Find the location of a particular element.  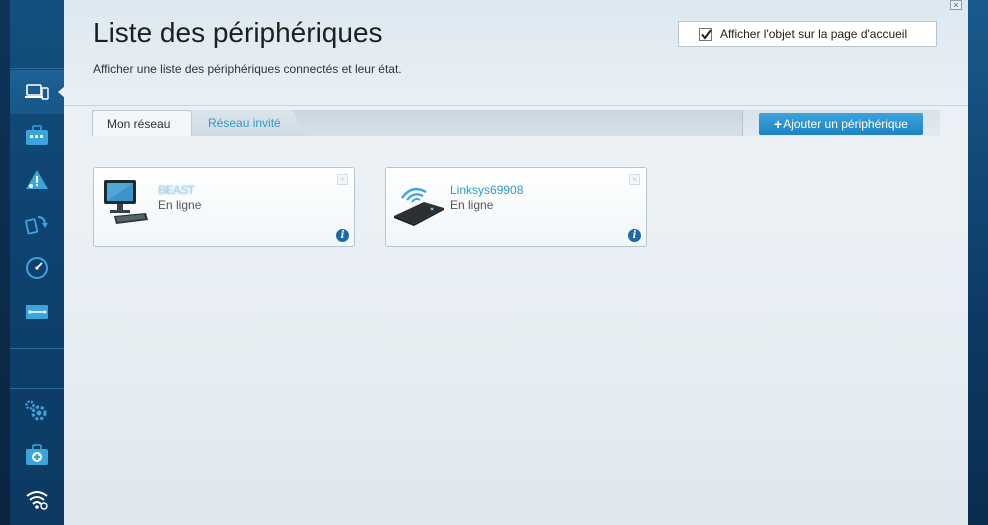

wifi-settings-icon is located at coordinates (37, 500).